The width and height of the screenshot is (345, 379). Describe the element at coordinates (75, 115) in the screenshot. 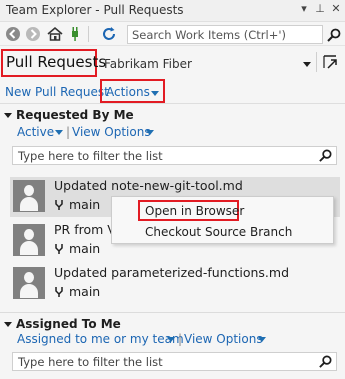

I see `requested-by-me-heading: Requested By Me` at that location.